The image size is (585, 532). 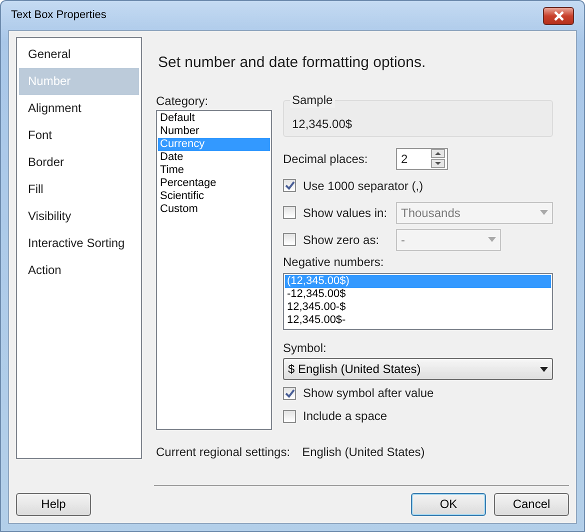 I want to click on down-arrow-icon, so click(x=438, y=164).